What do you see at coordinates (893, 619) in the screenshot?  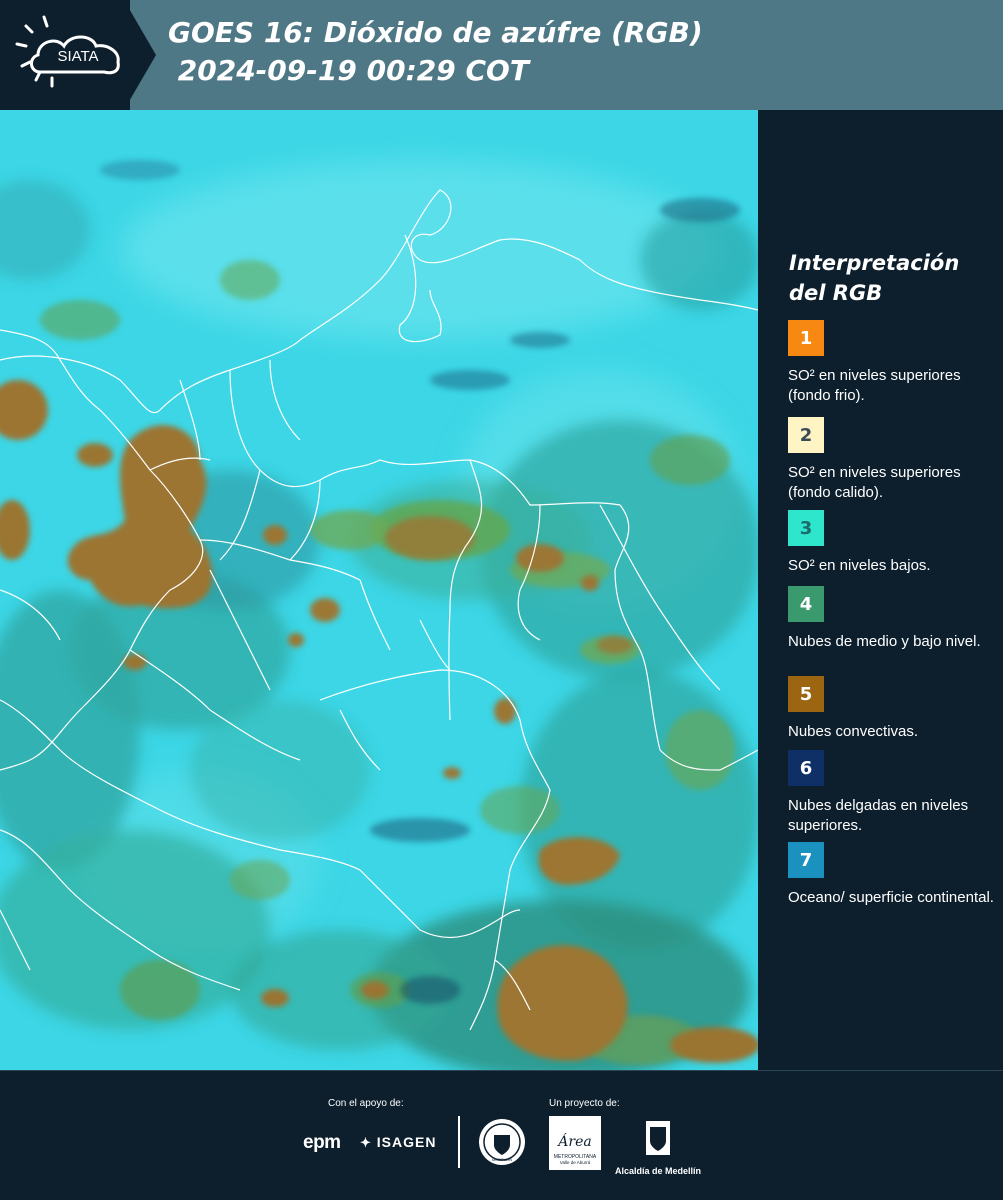 I see `legend-item-4: 4 Nubes de medio y bajo nivel.` at bounding box center [893, 619].